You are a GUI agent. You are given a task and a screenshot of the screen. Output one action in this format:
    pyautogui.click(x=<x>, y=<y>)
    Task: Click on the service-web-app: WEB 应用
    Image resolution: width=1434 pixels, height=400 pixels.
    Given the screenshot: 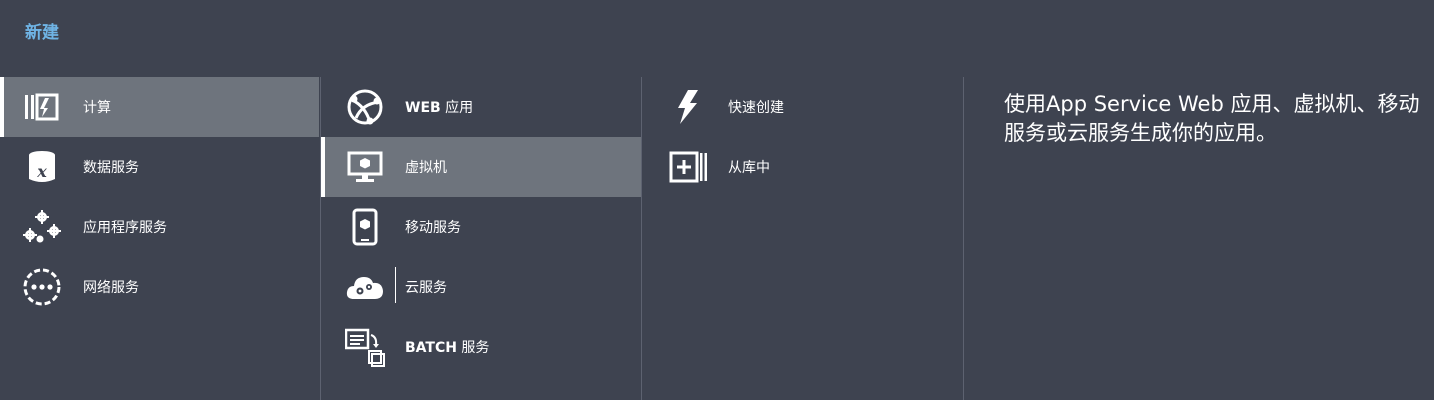 What is the action you would take?
    pyautogui.click(x=481, y=107)
    